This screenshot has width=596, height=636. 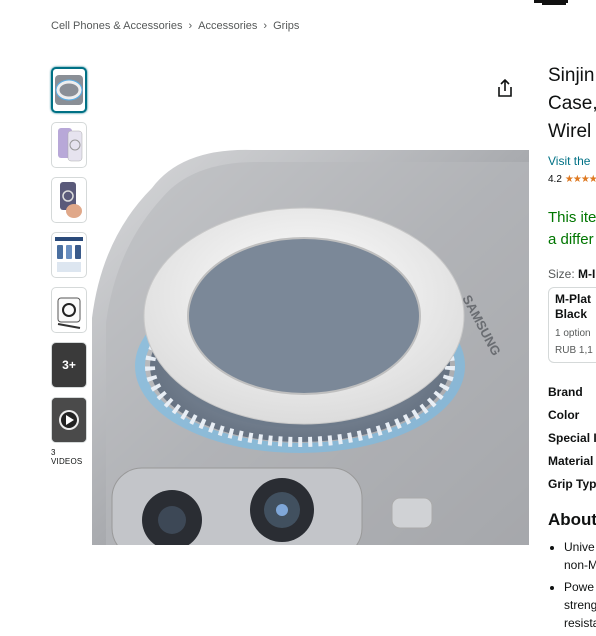 What do you see at coordinates (571, 461) in the screenshot?
I see `spec-material: Material` at bounding box center [571, 461].